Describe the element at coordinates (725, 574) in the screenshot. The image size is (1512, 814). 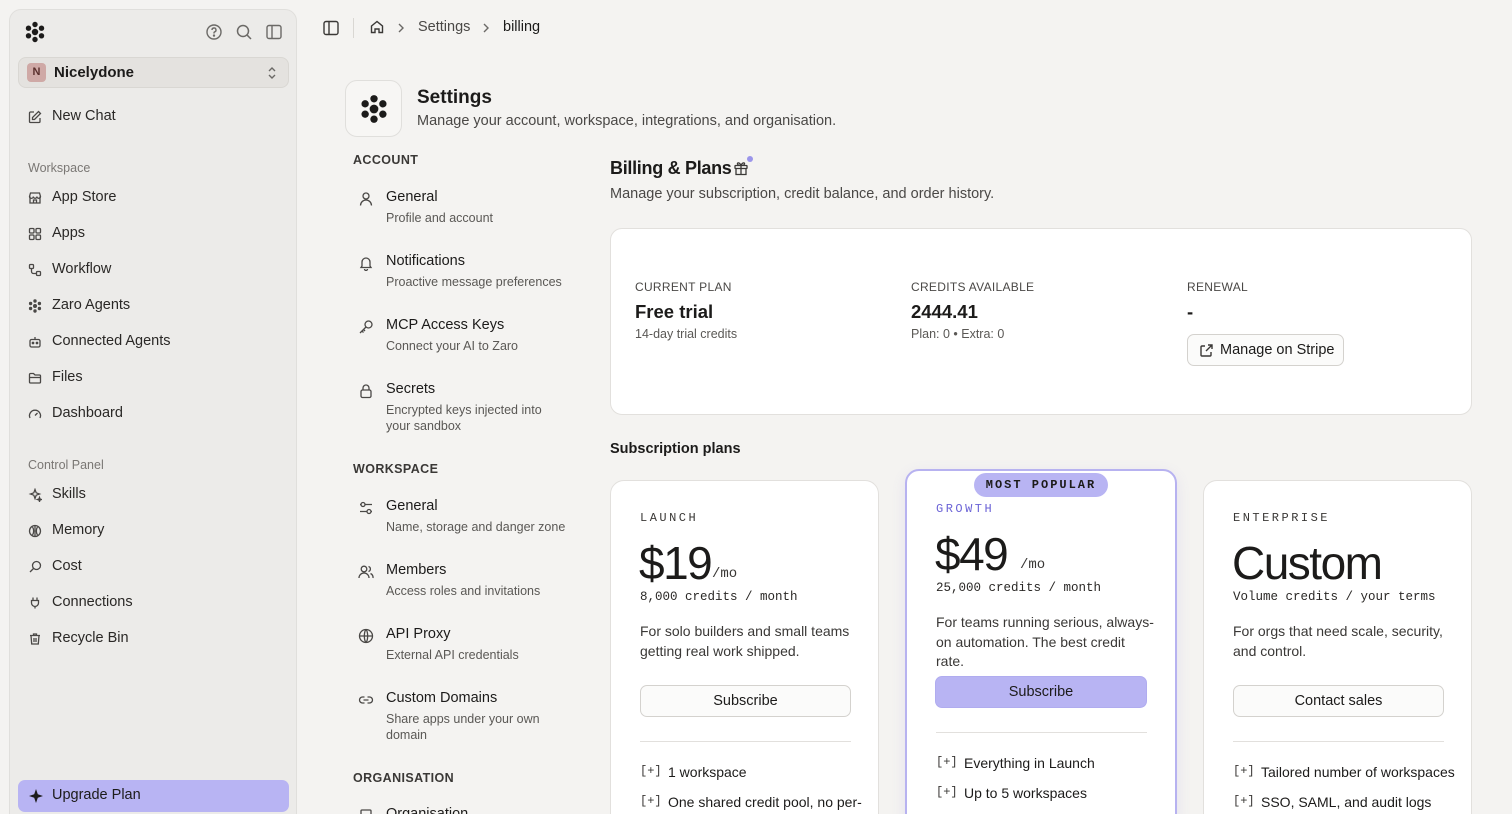
I see `plan-period: /mo` at that location.